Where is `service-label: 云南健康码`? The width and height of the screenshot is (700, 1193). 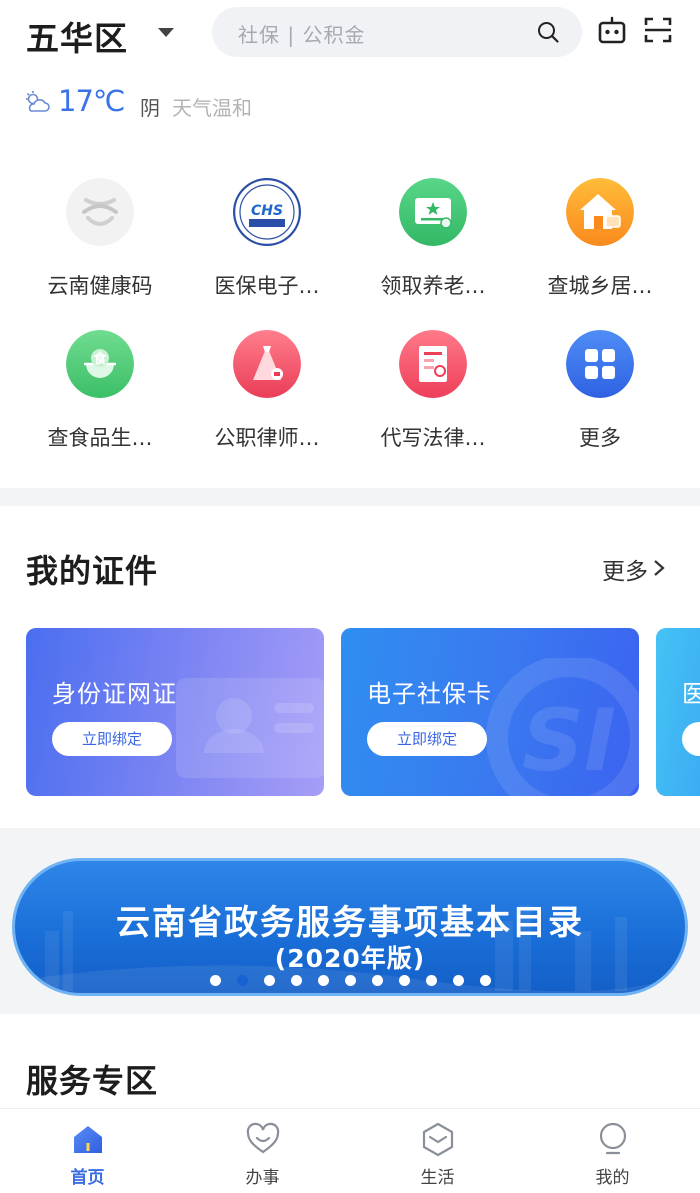 service-label: 云南健康码 is located at coordinates (100, 286).